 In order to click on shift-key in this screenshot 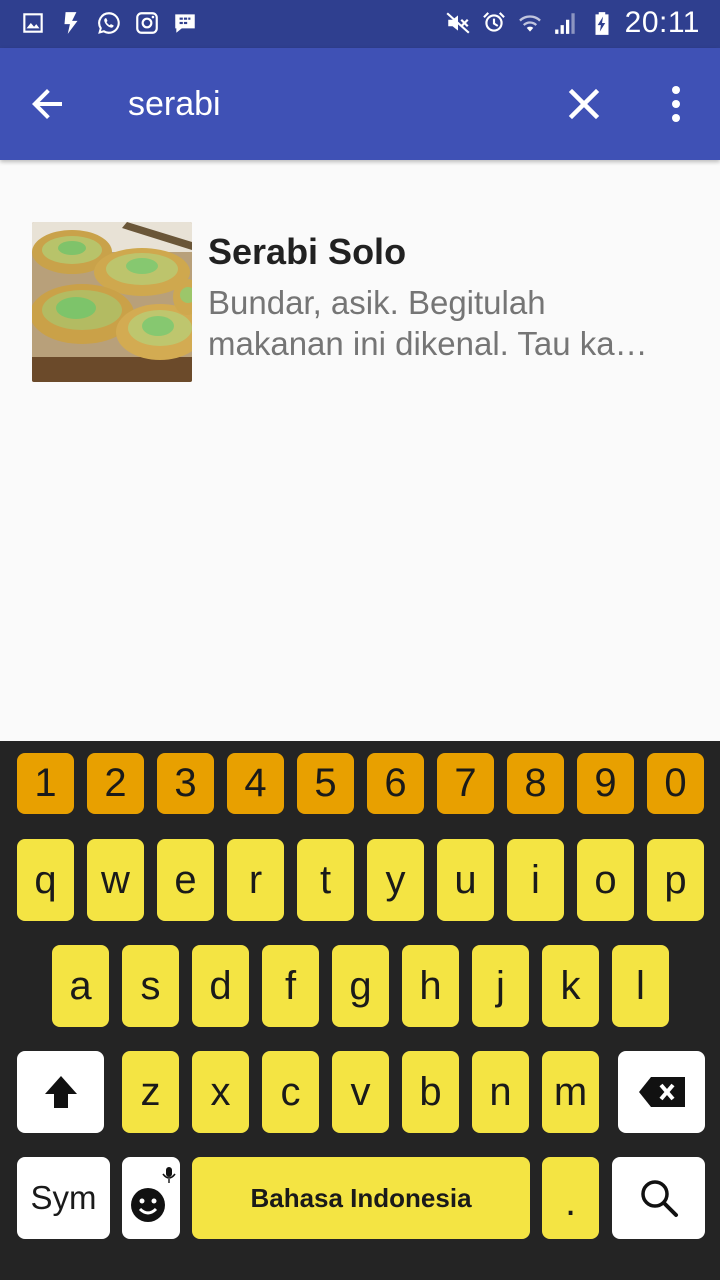, I will do `click(60, 1092)`.